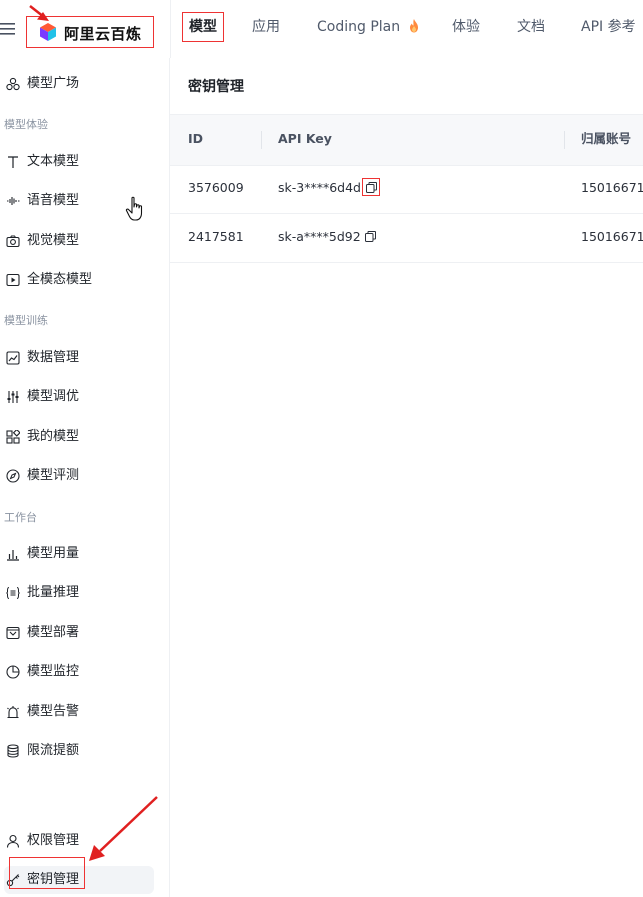  I want to click on sidebar-item-my-models: 我的模型, so click(80, 437).